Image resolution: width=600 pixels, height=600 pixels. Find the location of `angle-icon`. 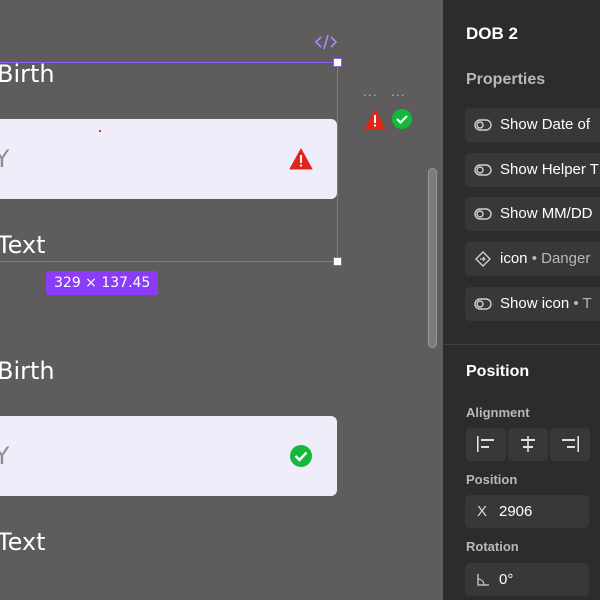

angle-icon is located at coordinates (483, 580).